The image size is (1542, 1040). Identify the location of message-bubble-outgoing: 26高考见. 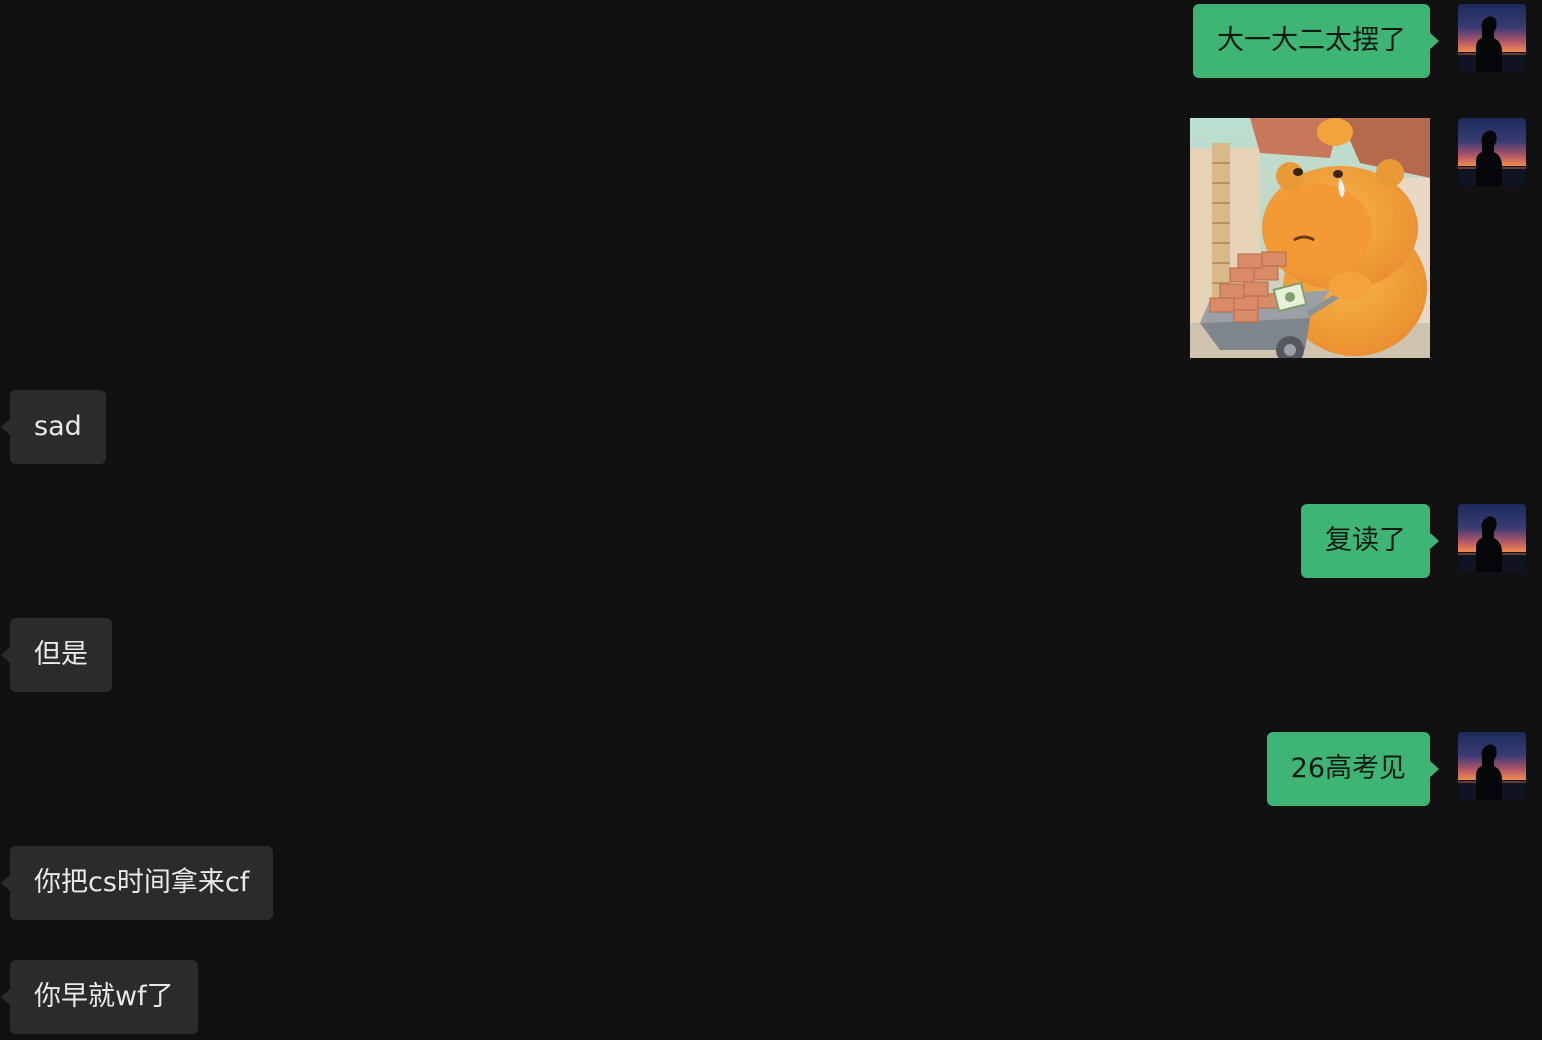
(1353, 769).